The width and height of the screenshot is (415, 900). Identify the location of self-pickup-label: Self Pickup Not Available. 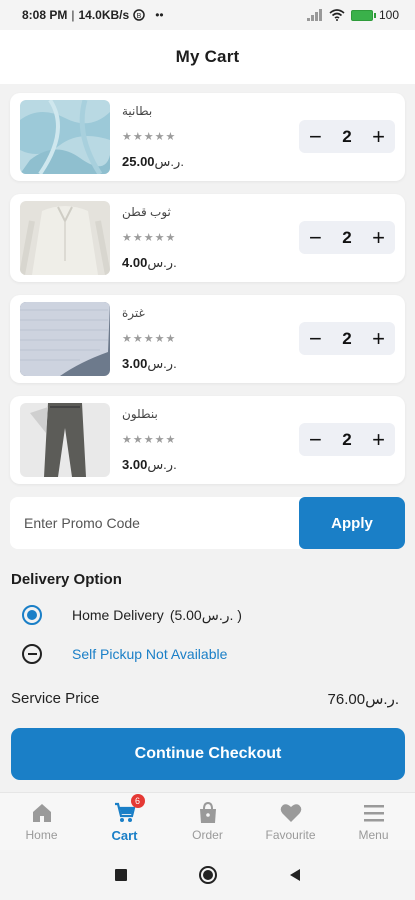
(150, 654).